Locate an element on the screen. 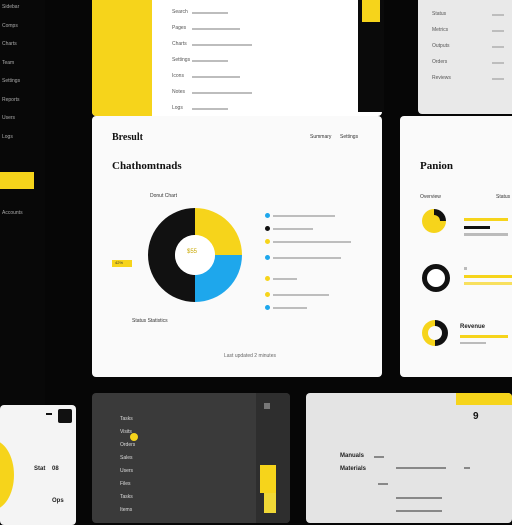  menu-button is located at coordinates (65, 416).